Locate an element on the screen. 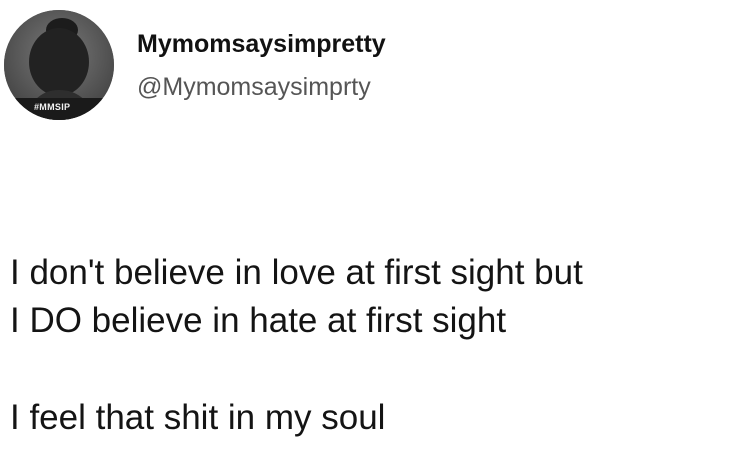 The image size is (740, 465). tweet-line: I feel that shit in my soul is located at coordinates (198, 417).